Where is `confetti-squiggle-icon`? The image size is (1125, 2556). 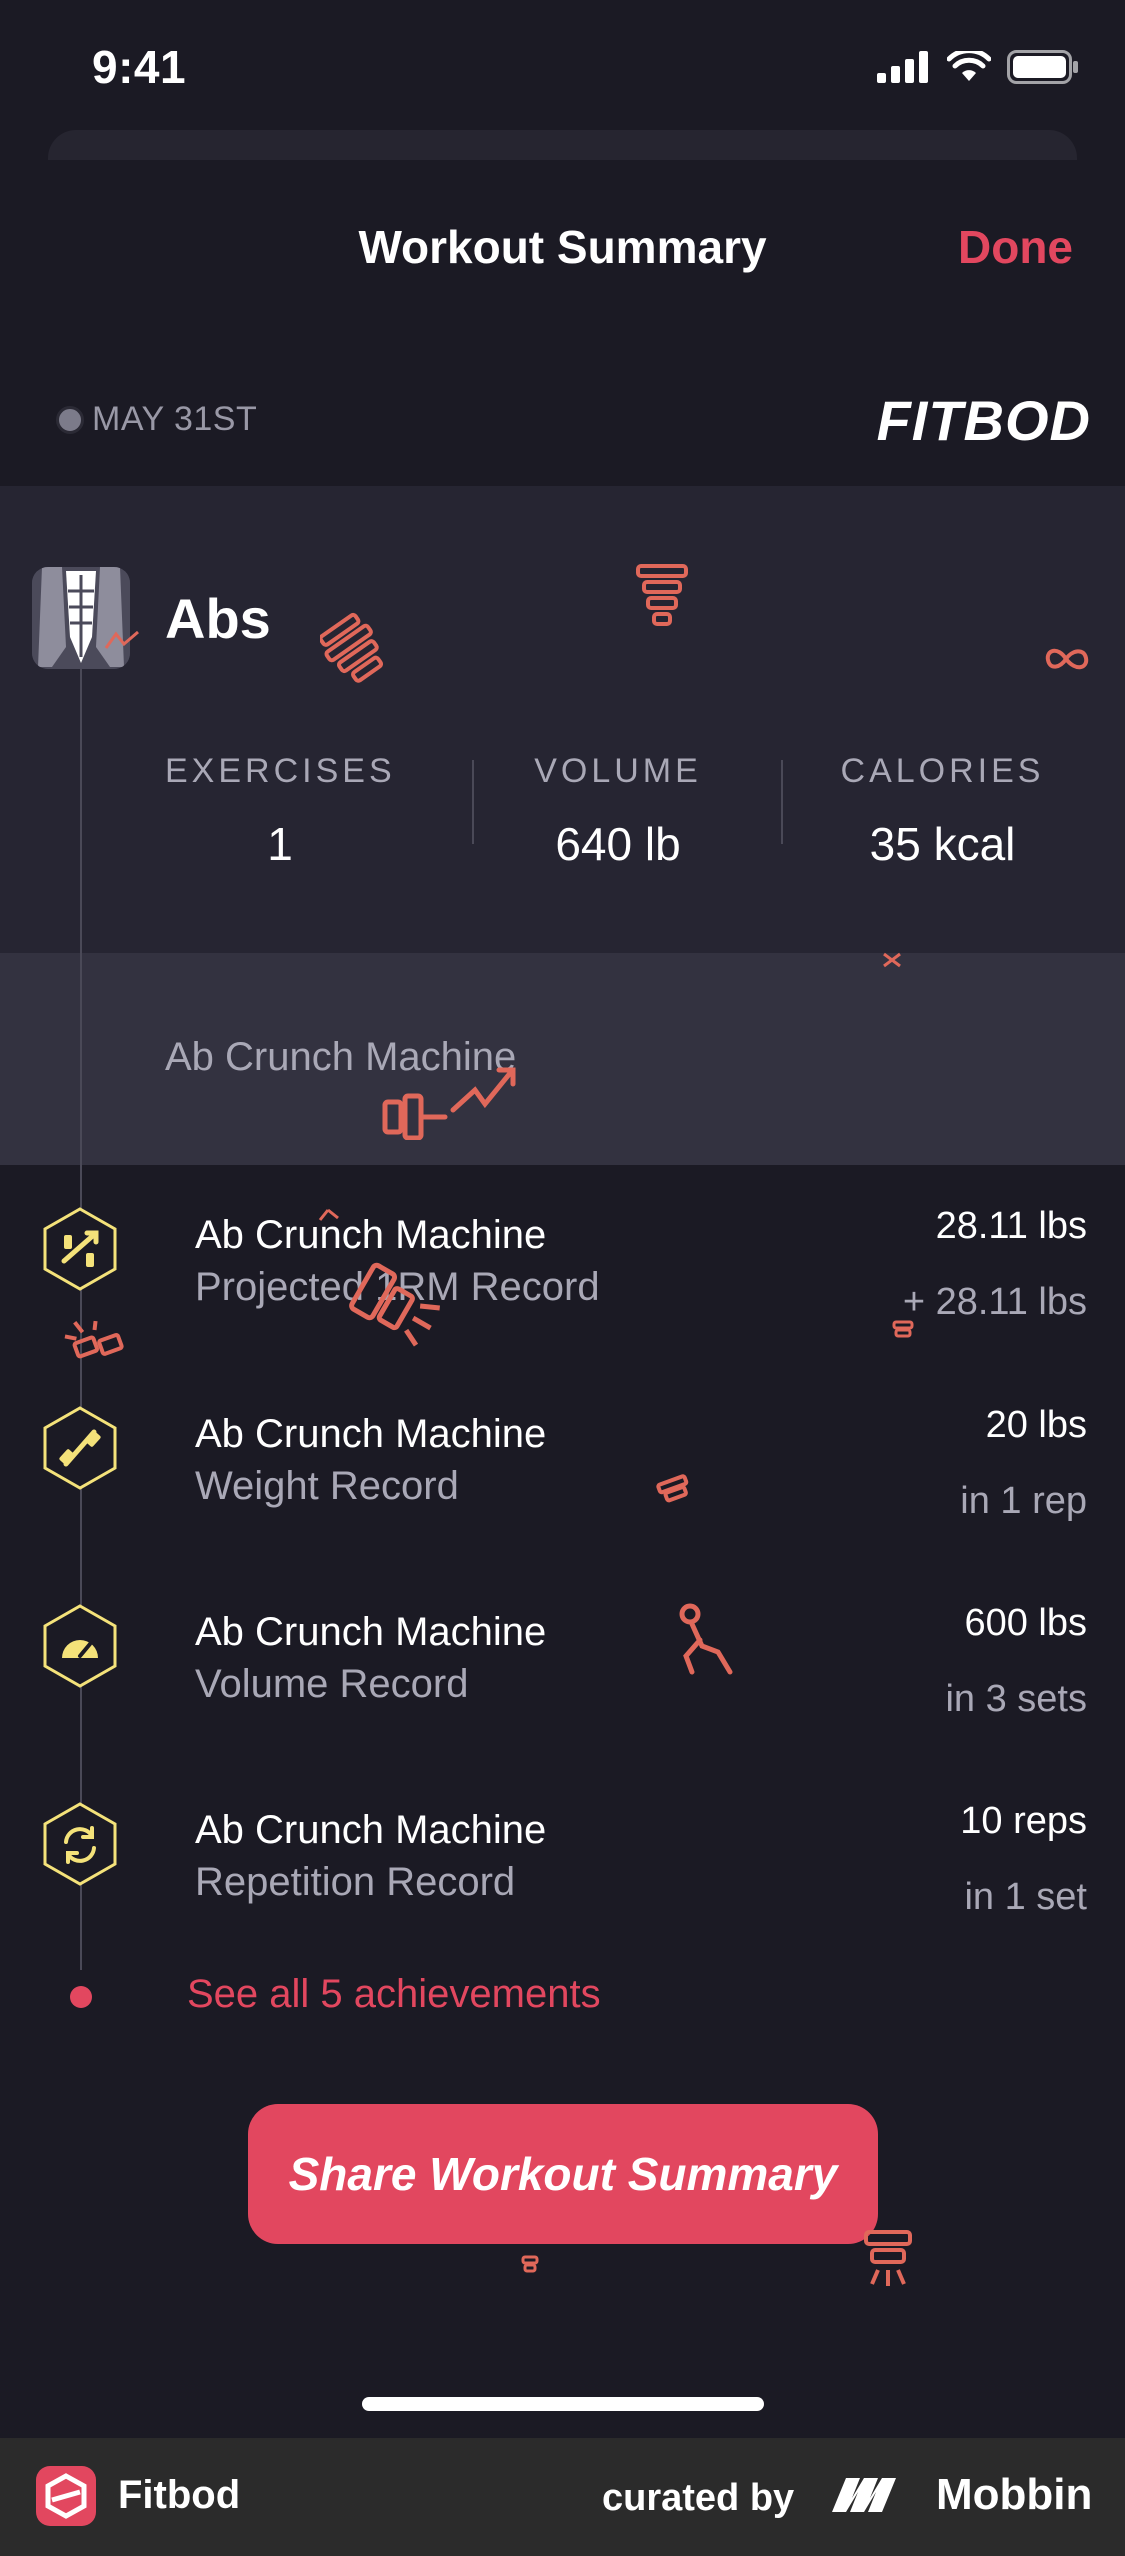 confetti-squiggle-icon is located at coordinates (1067, 659).